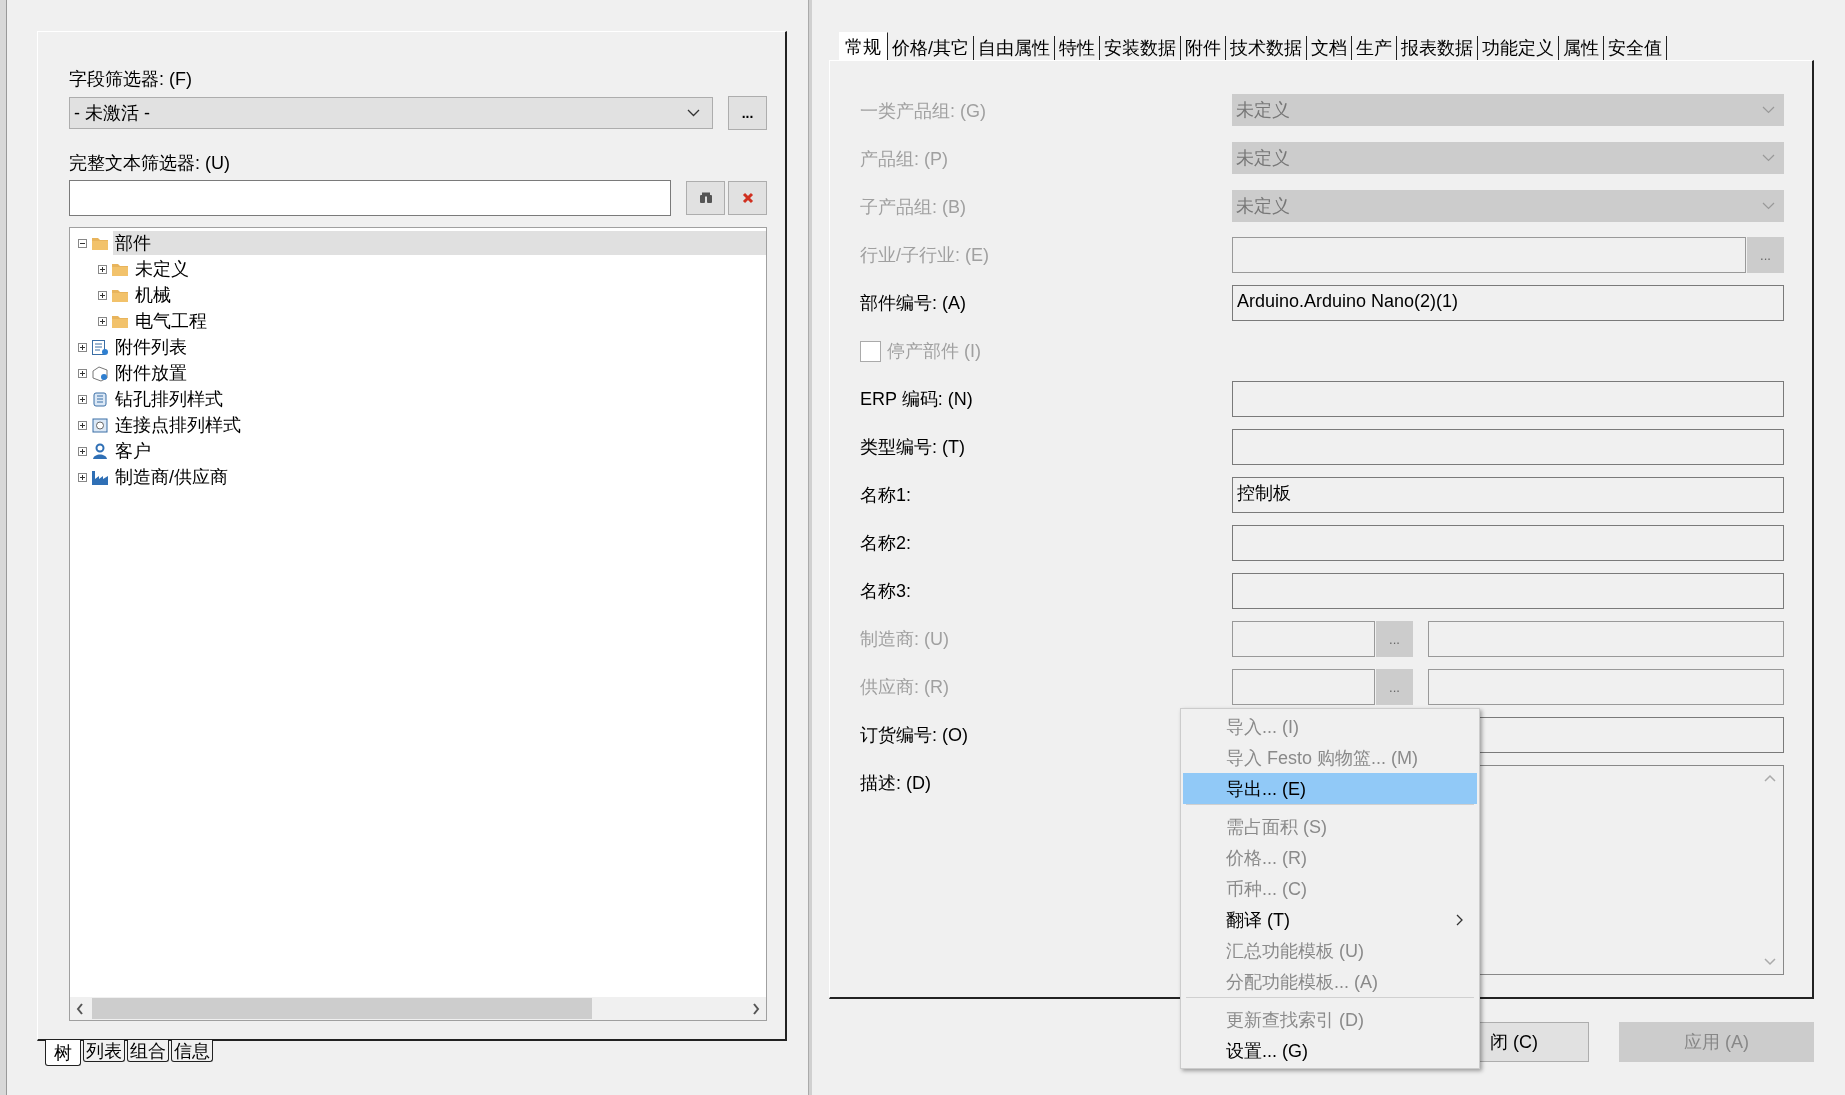 This screenshot has width=1845, height=1095. What do you see at coordinates (1140, 48) in the screenshot?
I see `tab: 安装数据` at bounding box center [1140, 48].